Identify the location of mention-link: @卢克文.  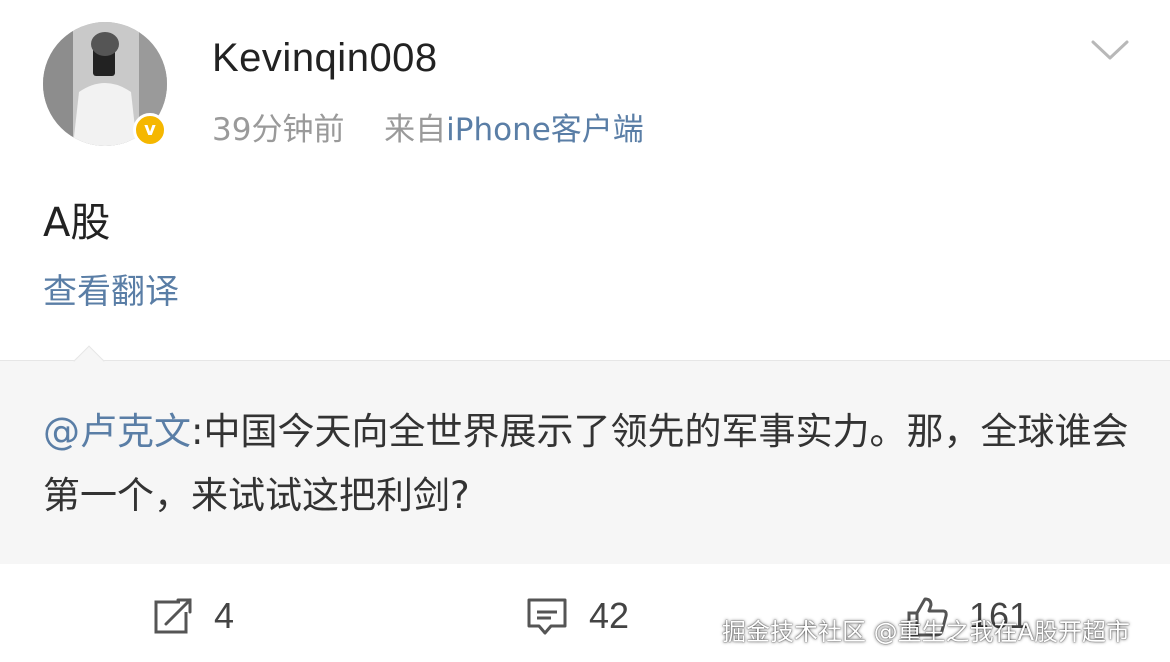
(117, 431).